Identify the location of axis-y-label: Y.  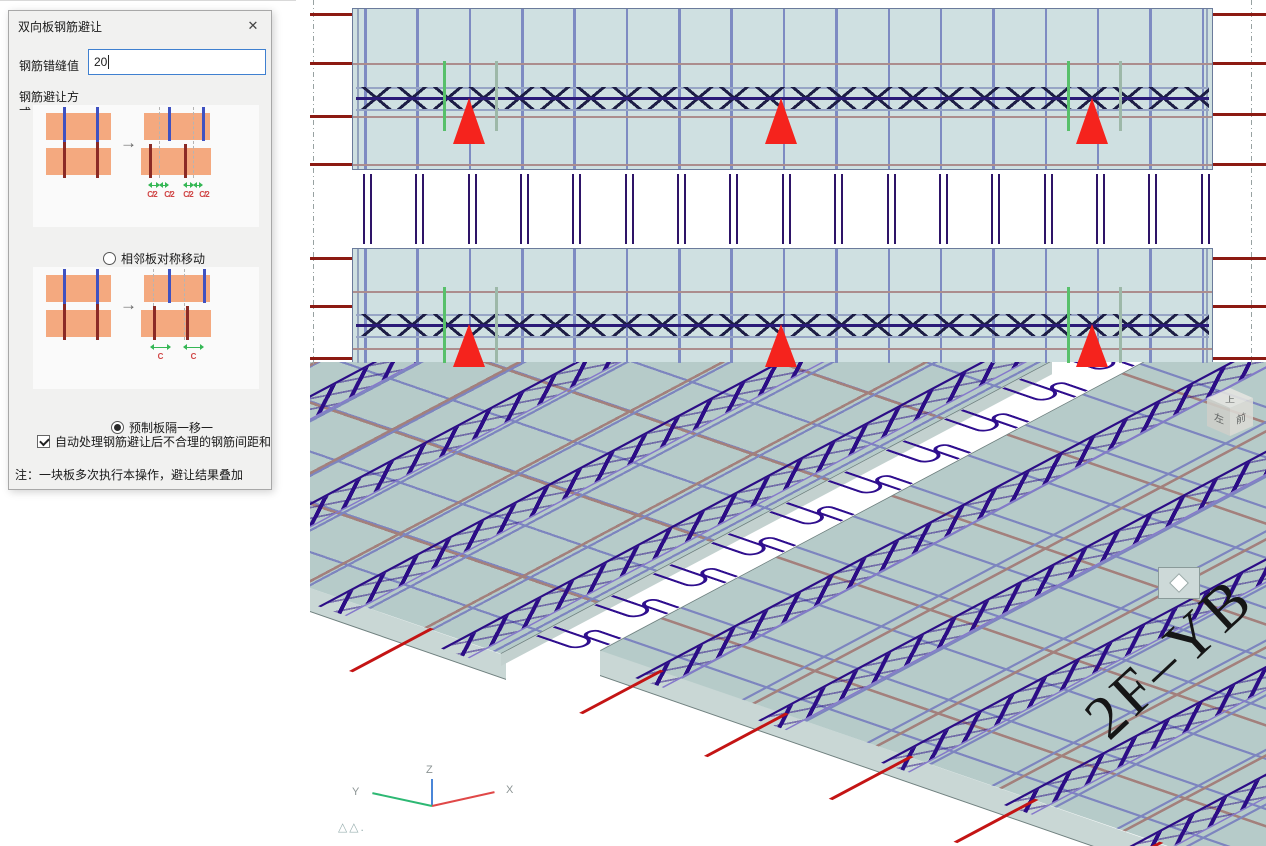
(356, 792).